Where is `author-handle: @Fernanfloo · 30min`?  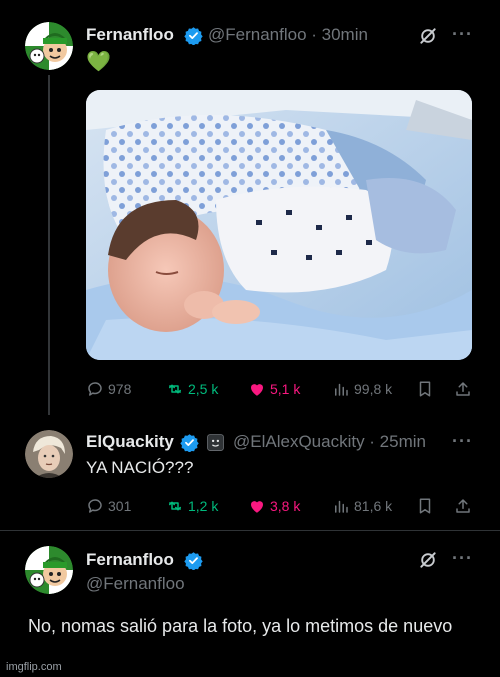 author-handle: @Fernanfloo · 30min is located at coordinates (288, 35).